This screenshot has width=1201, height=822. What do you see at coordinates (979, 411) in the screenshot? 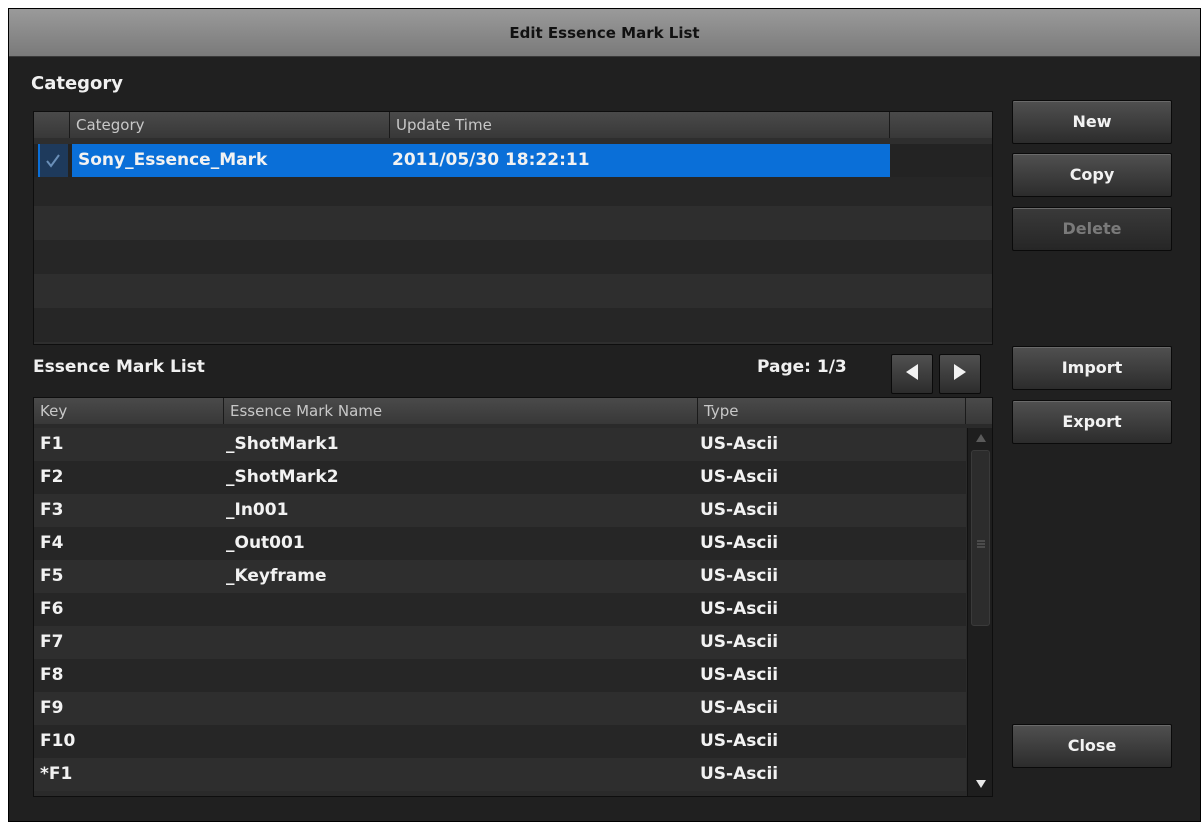
I see `essence-header-spacer` at bounding box center [979, 411].